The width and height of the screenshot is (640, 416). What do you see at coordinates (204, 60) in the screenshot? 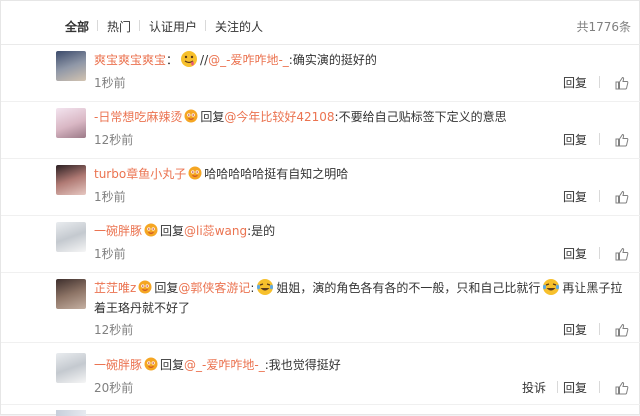
I see `comment-forward-prefix: //` at bounding box center [204, 60].